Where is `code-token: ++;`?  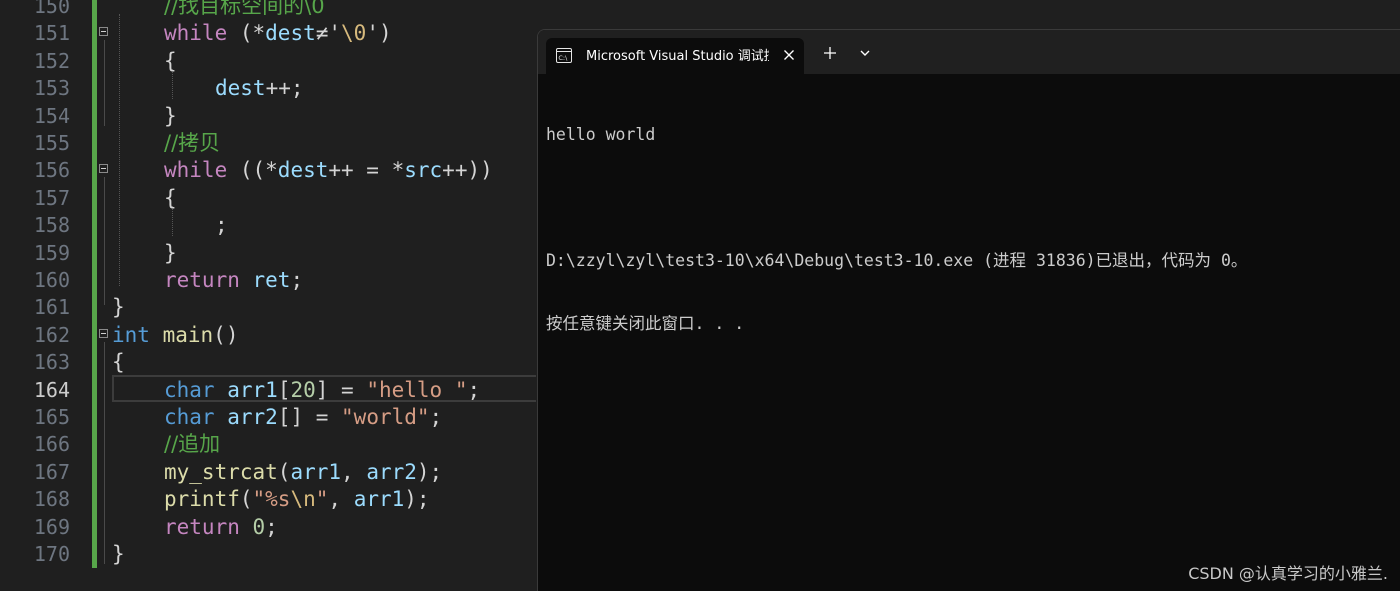
code-token: ++; is located at coordinates (284, 88).